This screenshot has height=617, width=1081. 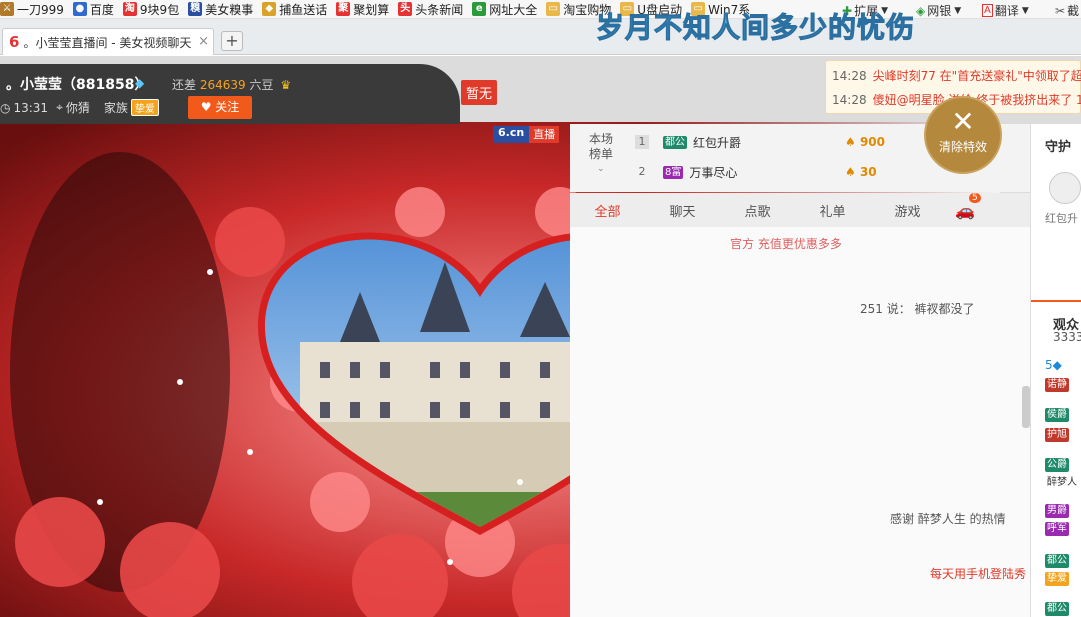 I want to click on tab-song: 点歌, so click(x=757, y=210).